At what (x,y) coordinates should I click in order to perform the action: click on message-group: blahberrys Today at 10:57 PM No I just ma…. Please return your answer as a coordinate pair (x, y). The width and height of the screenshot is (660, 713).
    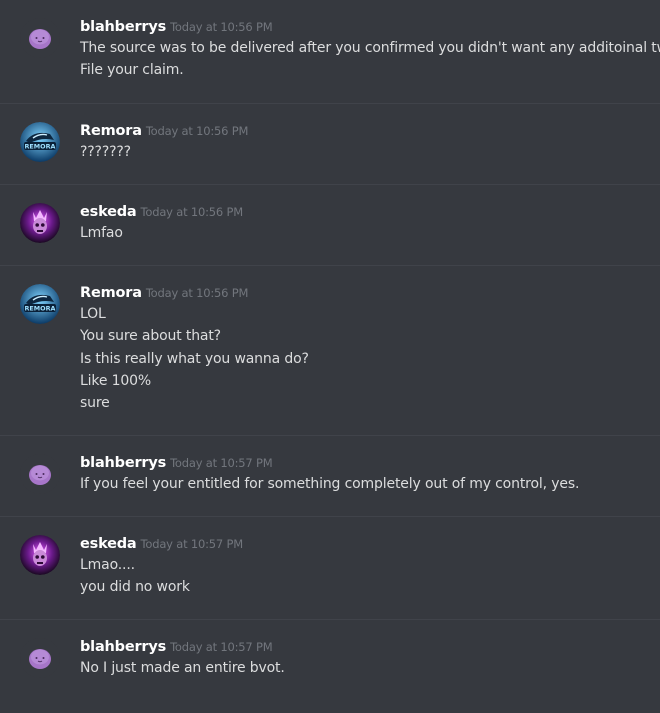
    Looking at the image, I should click on (330, 666).